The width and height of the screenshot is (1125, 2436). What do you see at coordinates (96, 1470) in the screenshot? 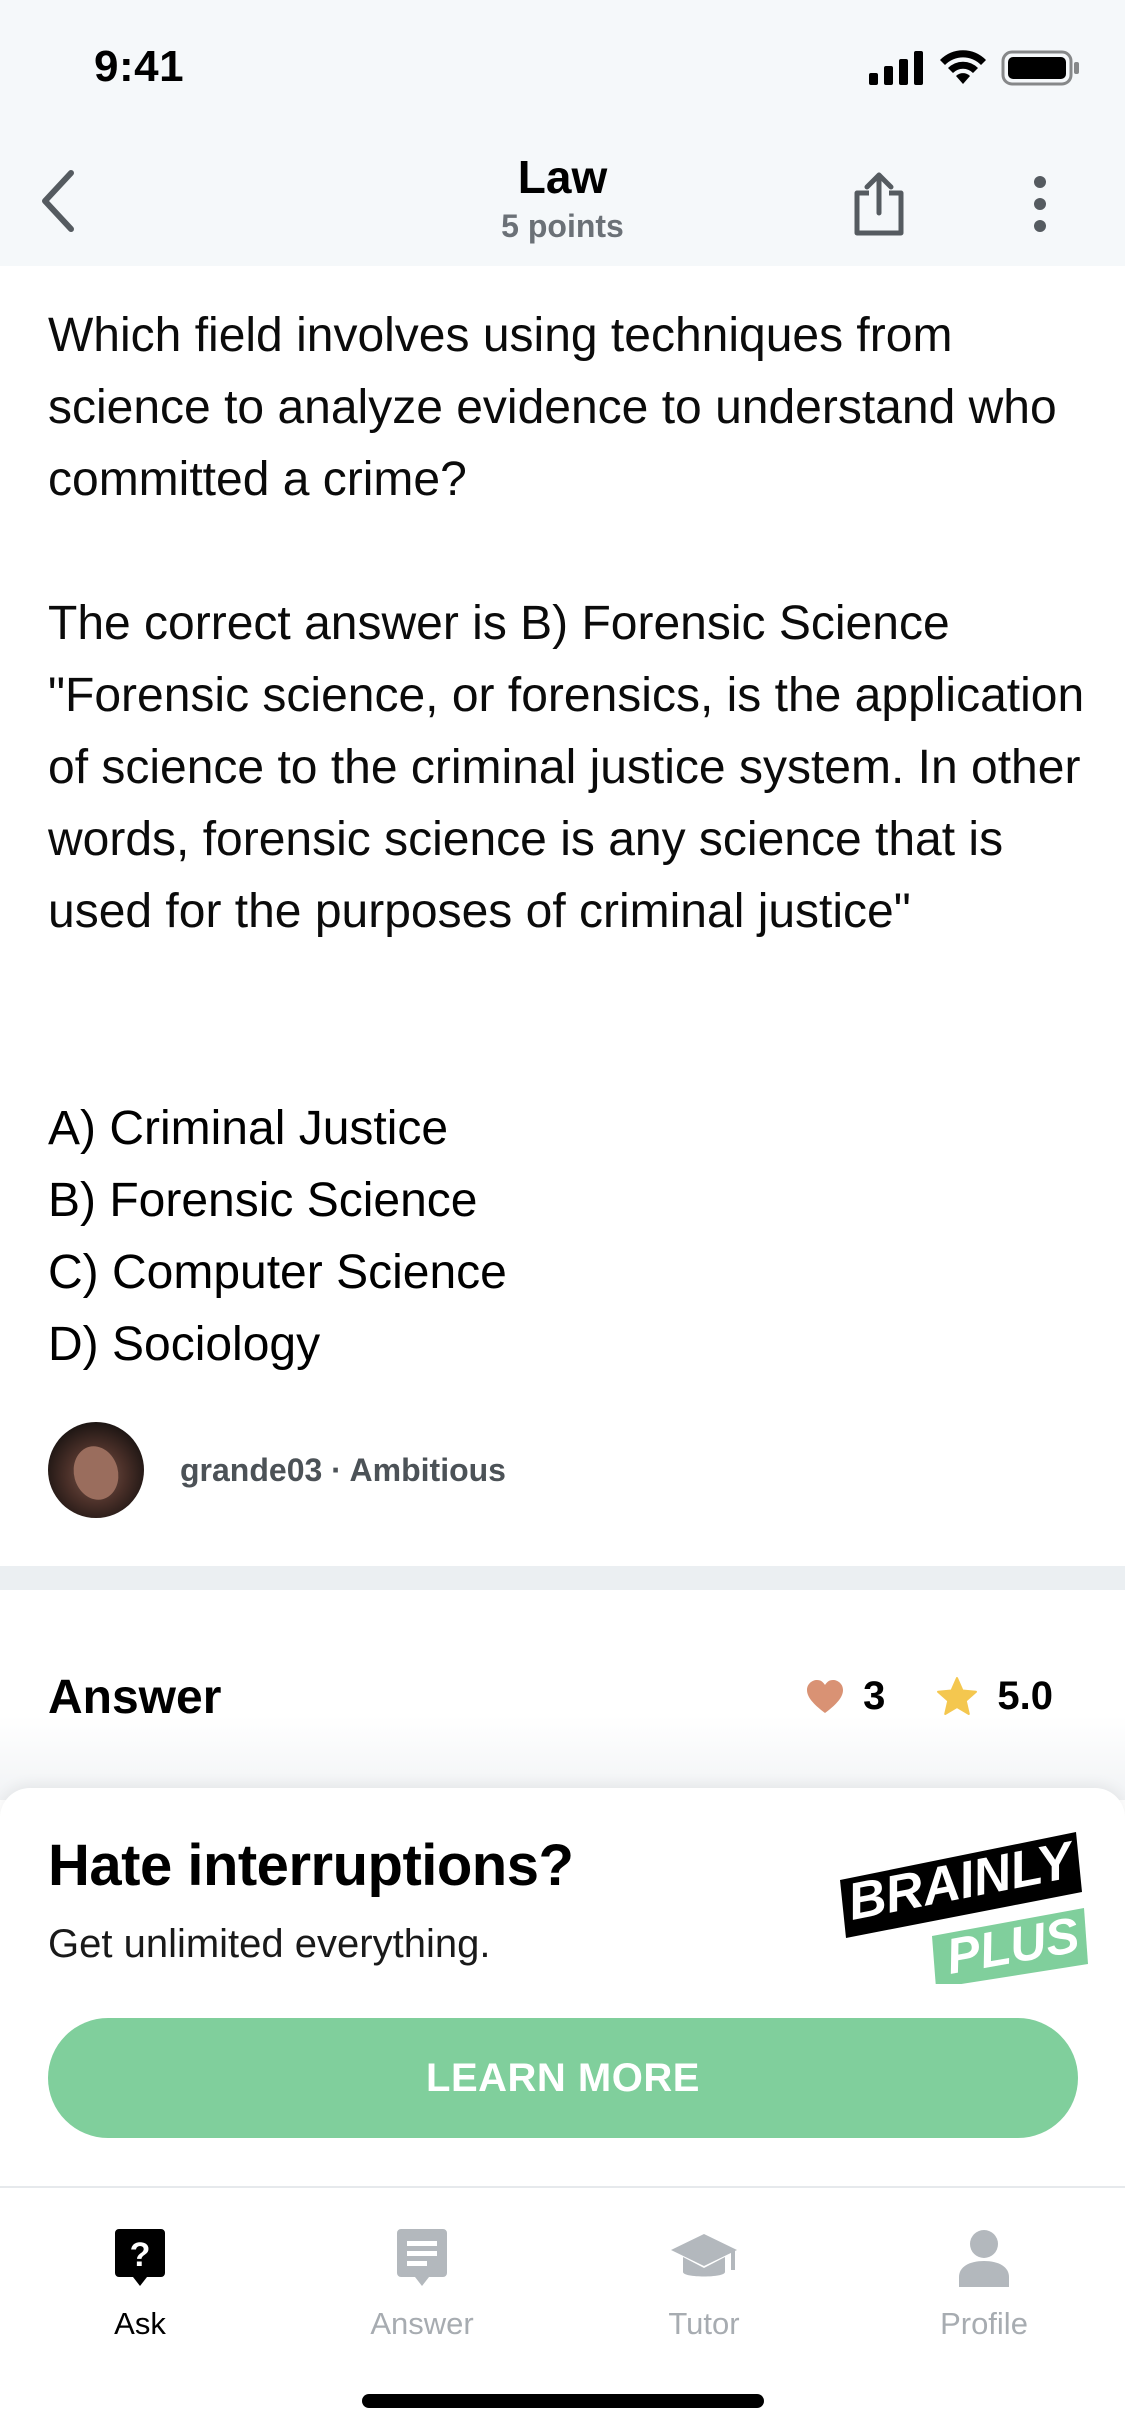
I see `avatar` at bounding box center [96, 1470].